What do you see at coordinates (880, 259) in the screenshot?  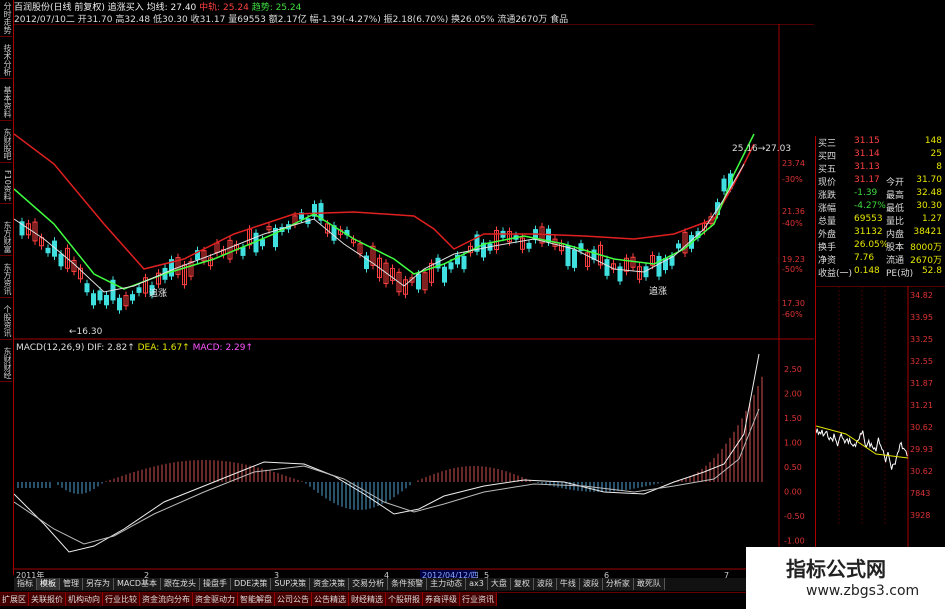 I see `quote-row: 净资 7.76 流通 2670万` at bounding box center [880, 259].